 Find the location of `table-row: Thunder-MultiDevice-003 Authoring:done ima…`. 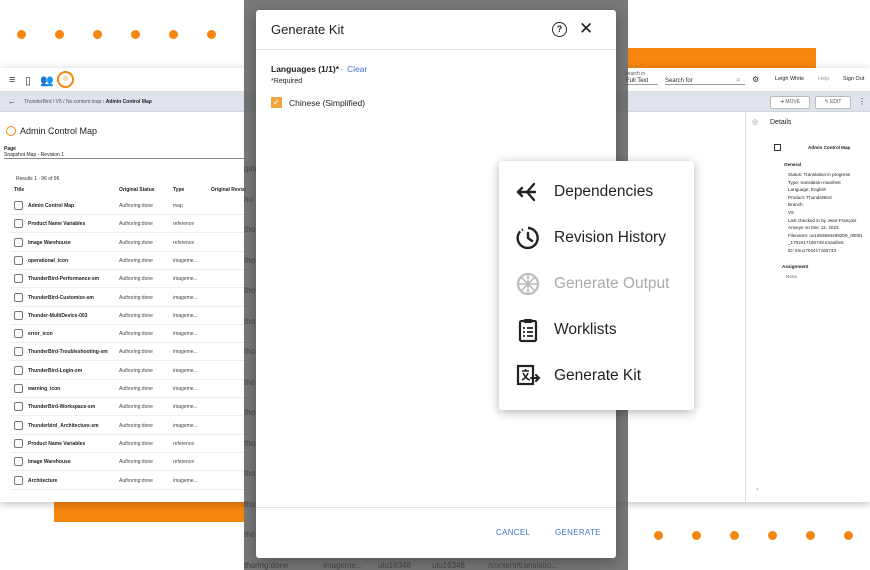

table-row: Thunder-MultiDevice-003 Authoring:done ima… is located at coordinates (129, 316).